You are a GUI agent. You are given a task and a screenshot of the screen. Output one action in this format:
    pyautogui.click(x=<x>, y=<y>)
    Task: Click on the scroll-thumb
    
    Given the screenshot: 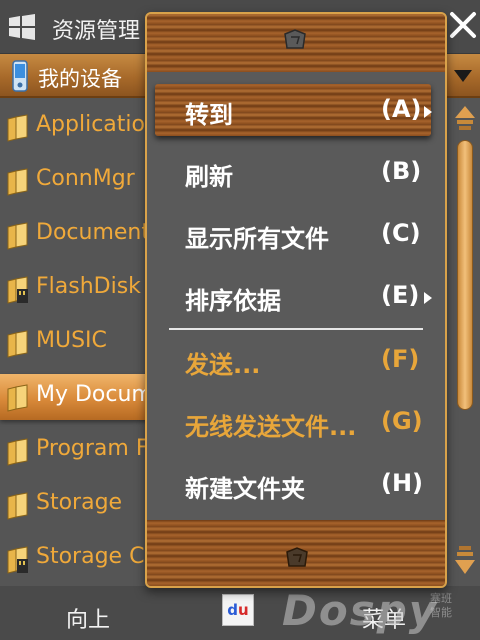 What is the action you would take?
    pyautogui.click(x=465, y=275)
    